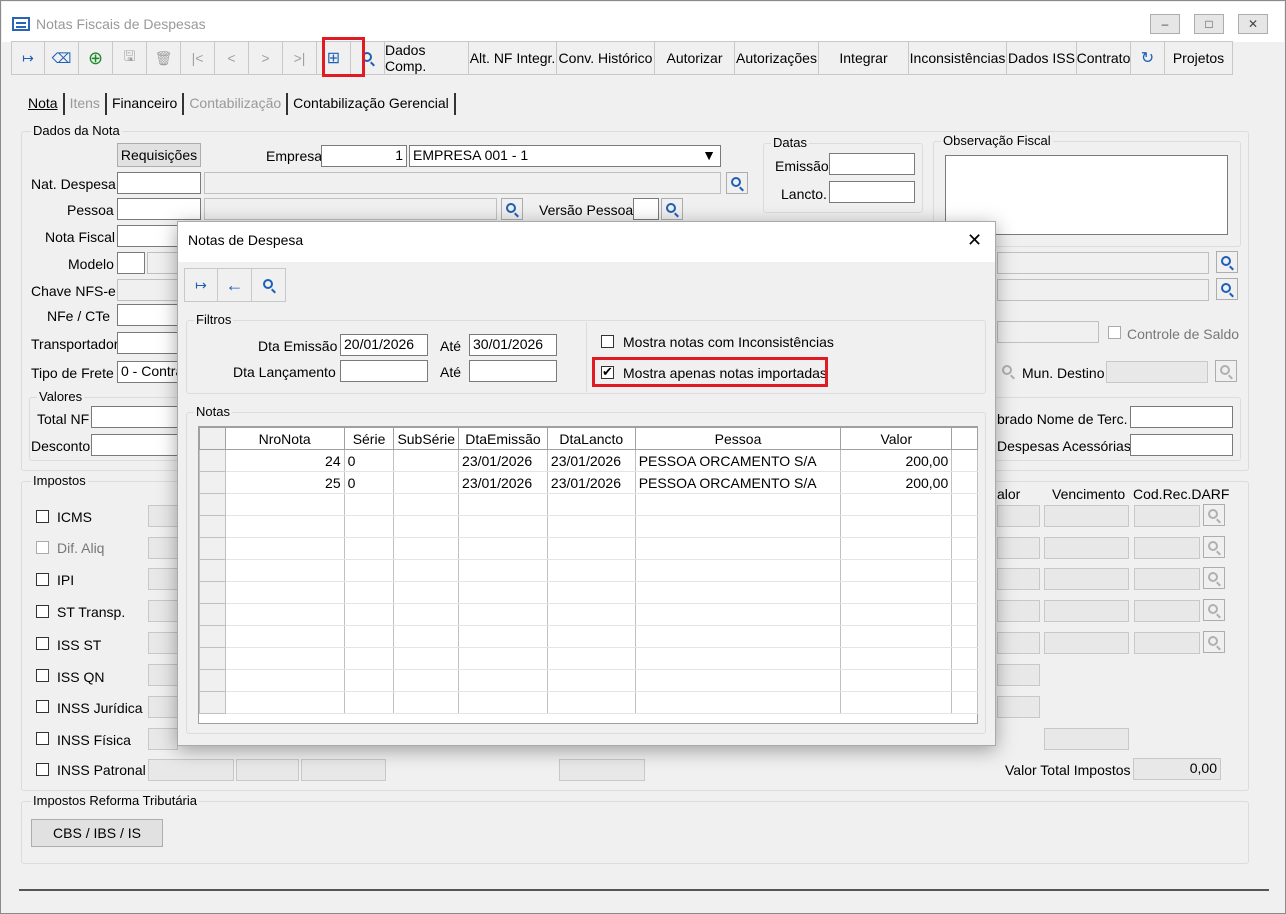 This screenshot has height=914, width=1286. I want to click on iss-st-checkbox, so click(42, 643).